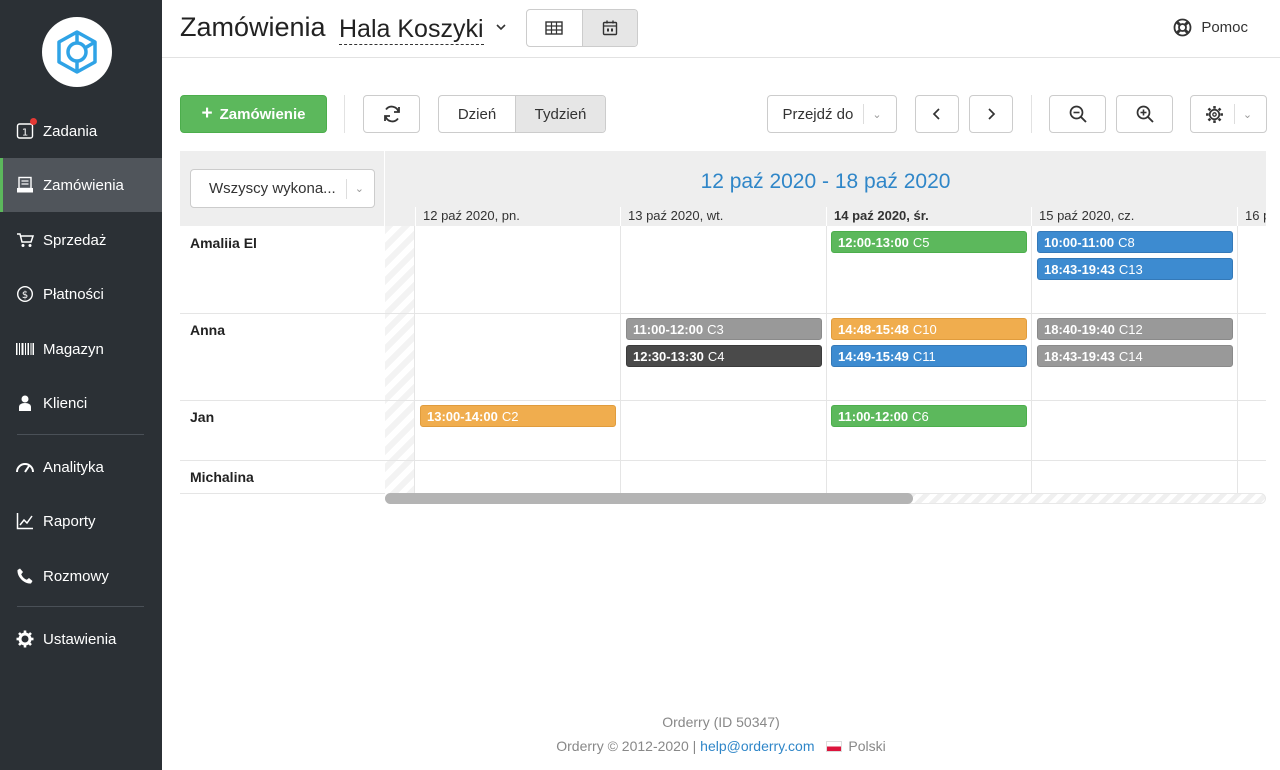 This screenshot has width=1280, height=770. Describe the element at coordinates (518, 416) in the screenshot. I see `order-event: 13:00-14:00 C2` at that location.